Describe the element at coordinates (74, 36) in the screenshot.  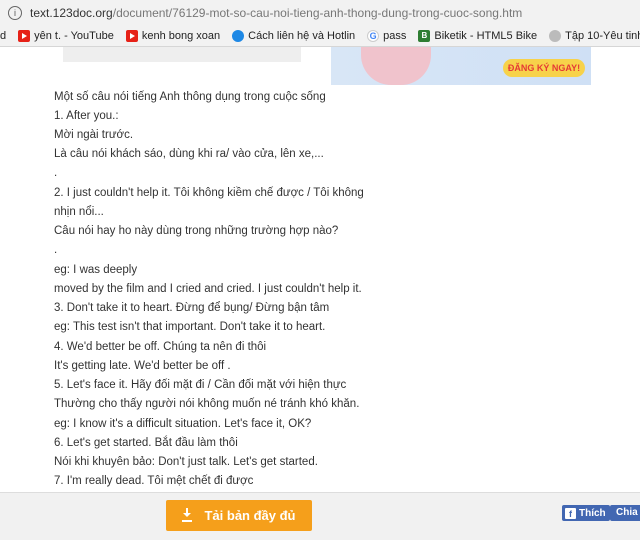
I see `bookmark-label: yên t. - YouTube` at that location.